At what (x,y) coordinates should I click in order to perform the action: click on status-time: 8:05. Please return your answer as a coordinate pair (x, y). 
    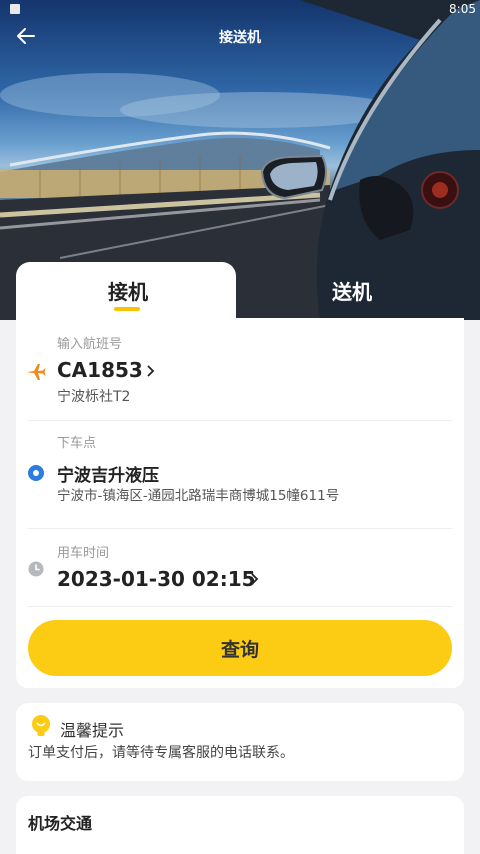
    Looking at the image, I should click on (462, 9).